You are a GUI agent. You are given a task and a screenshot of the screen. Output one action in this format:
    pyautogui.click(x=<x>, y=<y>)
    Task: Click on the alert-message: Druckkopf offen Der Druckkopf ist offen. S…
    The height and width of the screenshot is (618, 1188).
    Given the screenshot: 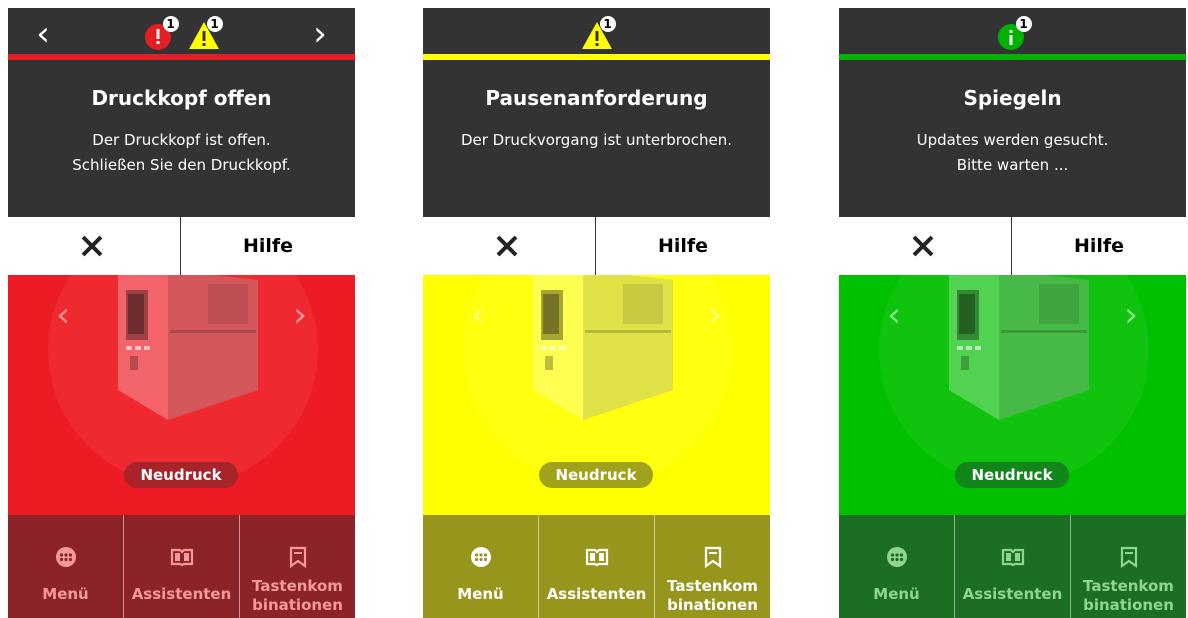 What is the action you would take?
    pyautogui.click(x=181, y=138)
    